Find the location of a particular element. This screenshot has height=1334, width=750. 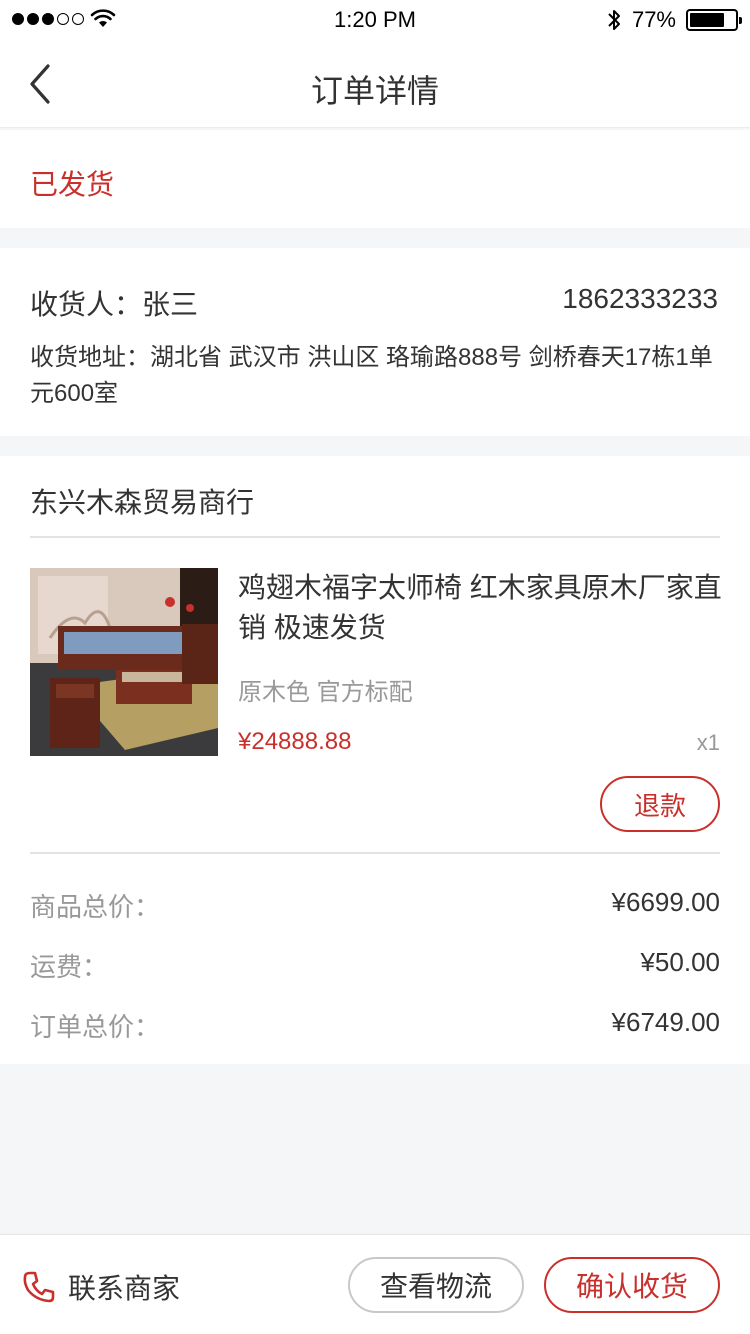

summary-label: 订单总价： is located at coordinates (95, 1027).